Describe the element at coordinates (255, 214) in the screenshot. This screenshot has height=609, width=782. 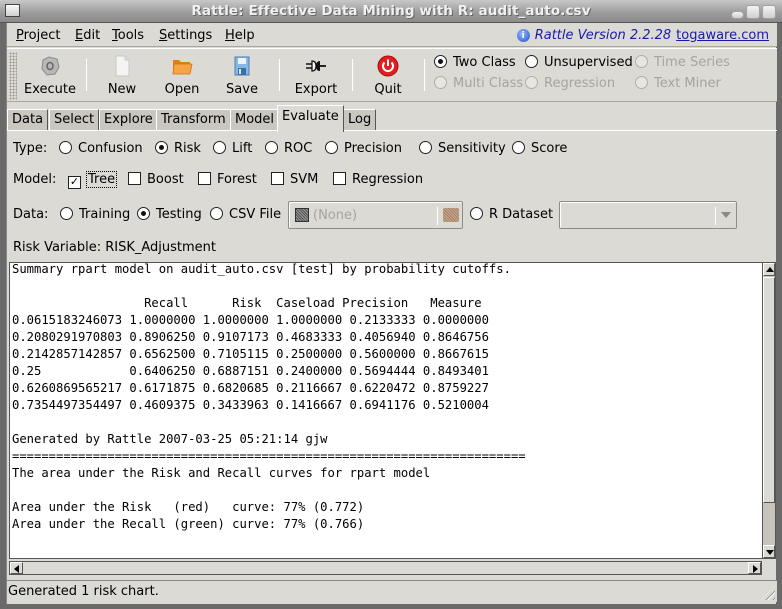
I see `data-csv-file-label: CSV File` at that location.